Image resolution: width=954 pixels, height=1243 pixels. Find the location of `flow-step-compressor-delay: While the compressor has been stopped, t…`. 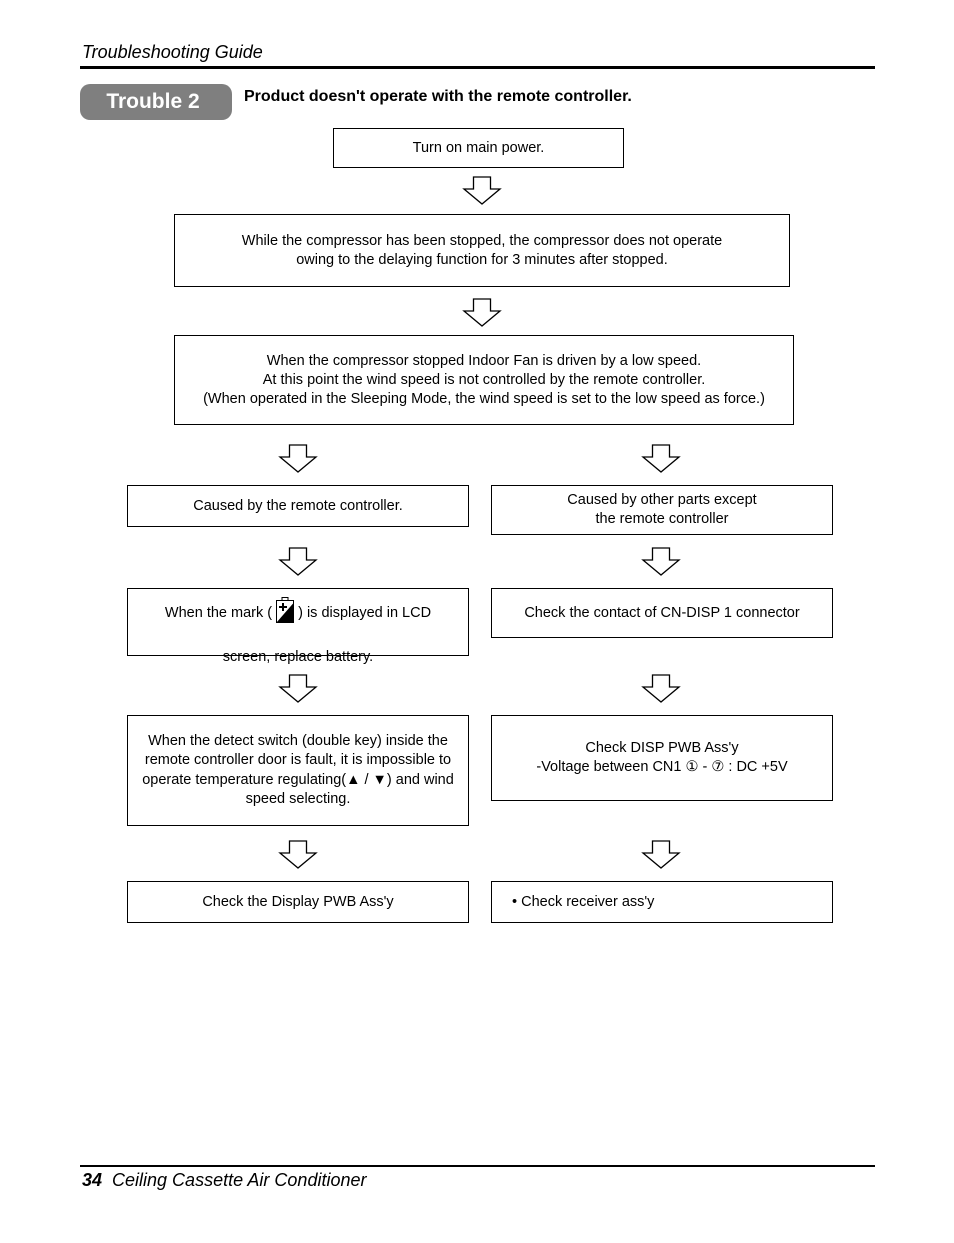

flow-step-compressor-delay: While the compressor has been stopped, t… is located at coordinates (482, 250).